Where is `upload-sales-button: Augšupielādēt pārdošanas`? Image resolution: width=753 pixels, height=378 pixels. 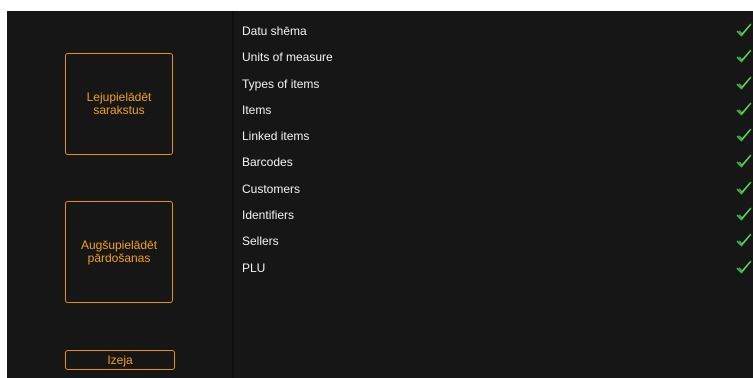
upload-sales-button: Augšupielādēt pārdošanas is located at coordinates (119, 252).